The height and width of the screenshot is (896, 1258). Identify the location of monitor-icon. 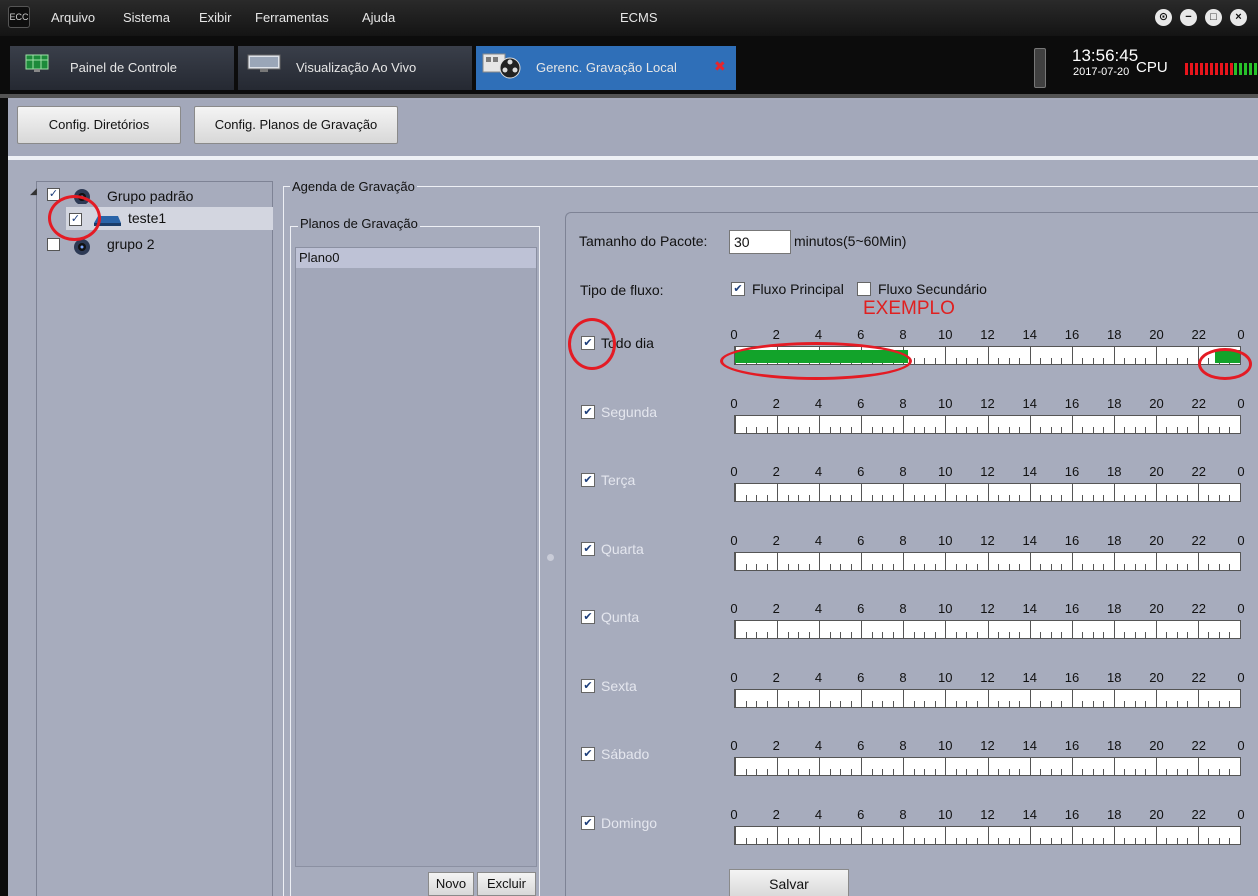
(264, 63).